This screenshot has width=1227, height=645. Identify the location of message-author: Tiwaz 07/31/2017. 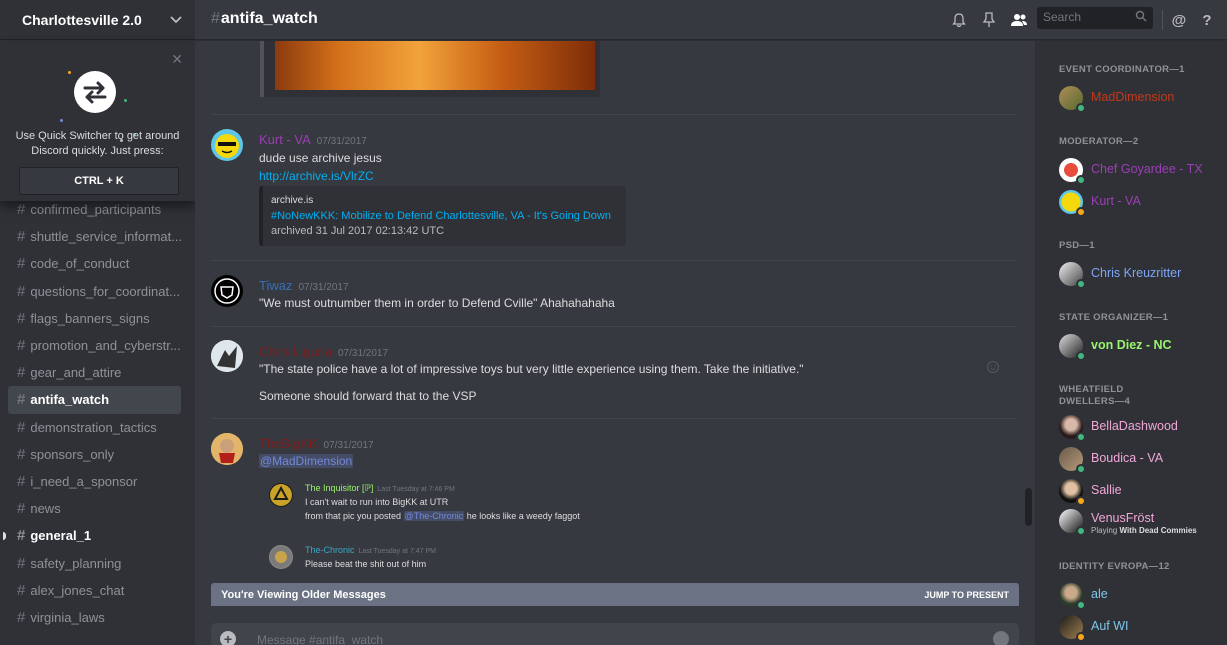
(304, 285).